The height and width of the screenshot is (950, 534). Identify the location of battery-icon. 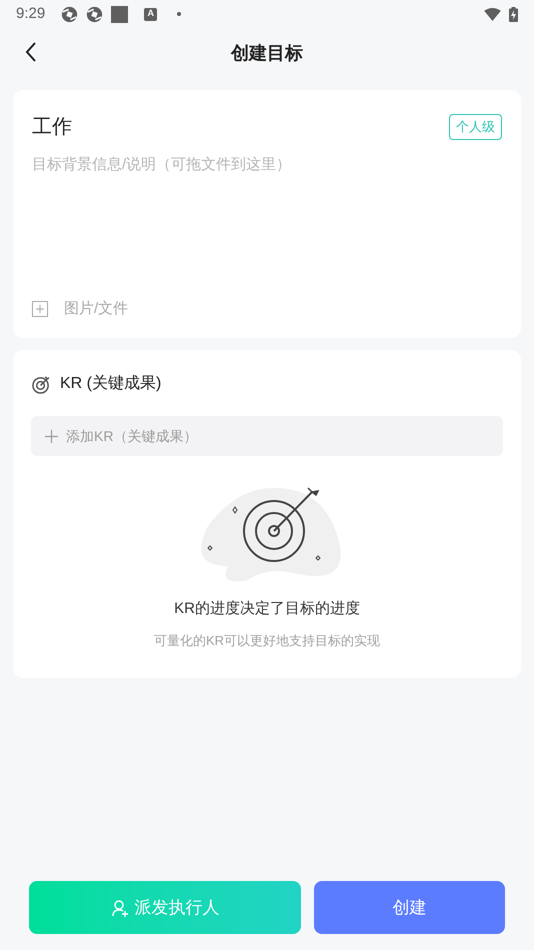
(513, 14).